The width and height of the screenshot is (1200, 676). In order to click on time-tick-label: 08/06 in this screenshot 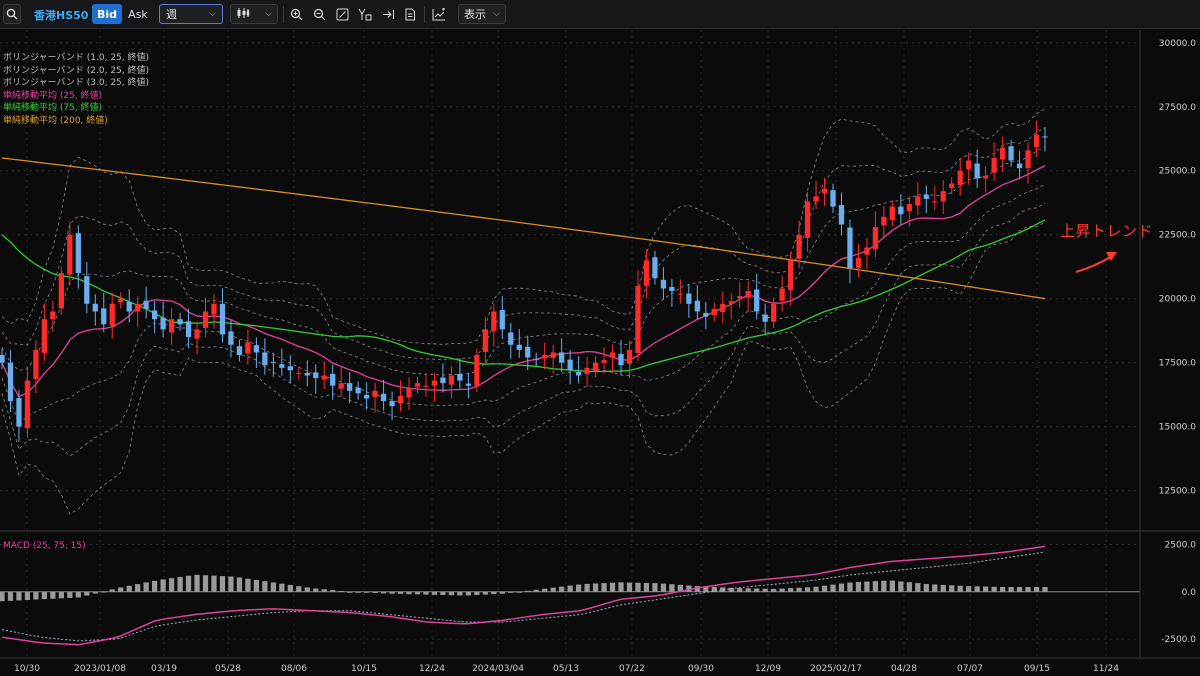, I will do `click(294, 669)`.